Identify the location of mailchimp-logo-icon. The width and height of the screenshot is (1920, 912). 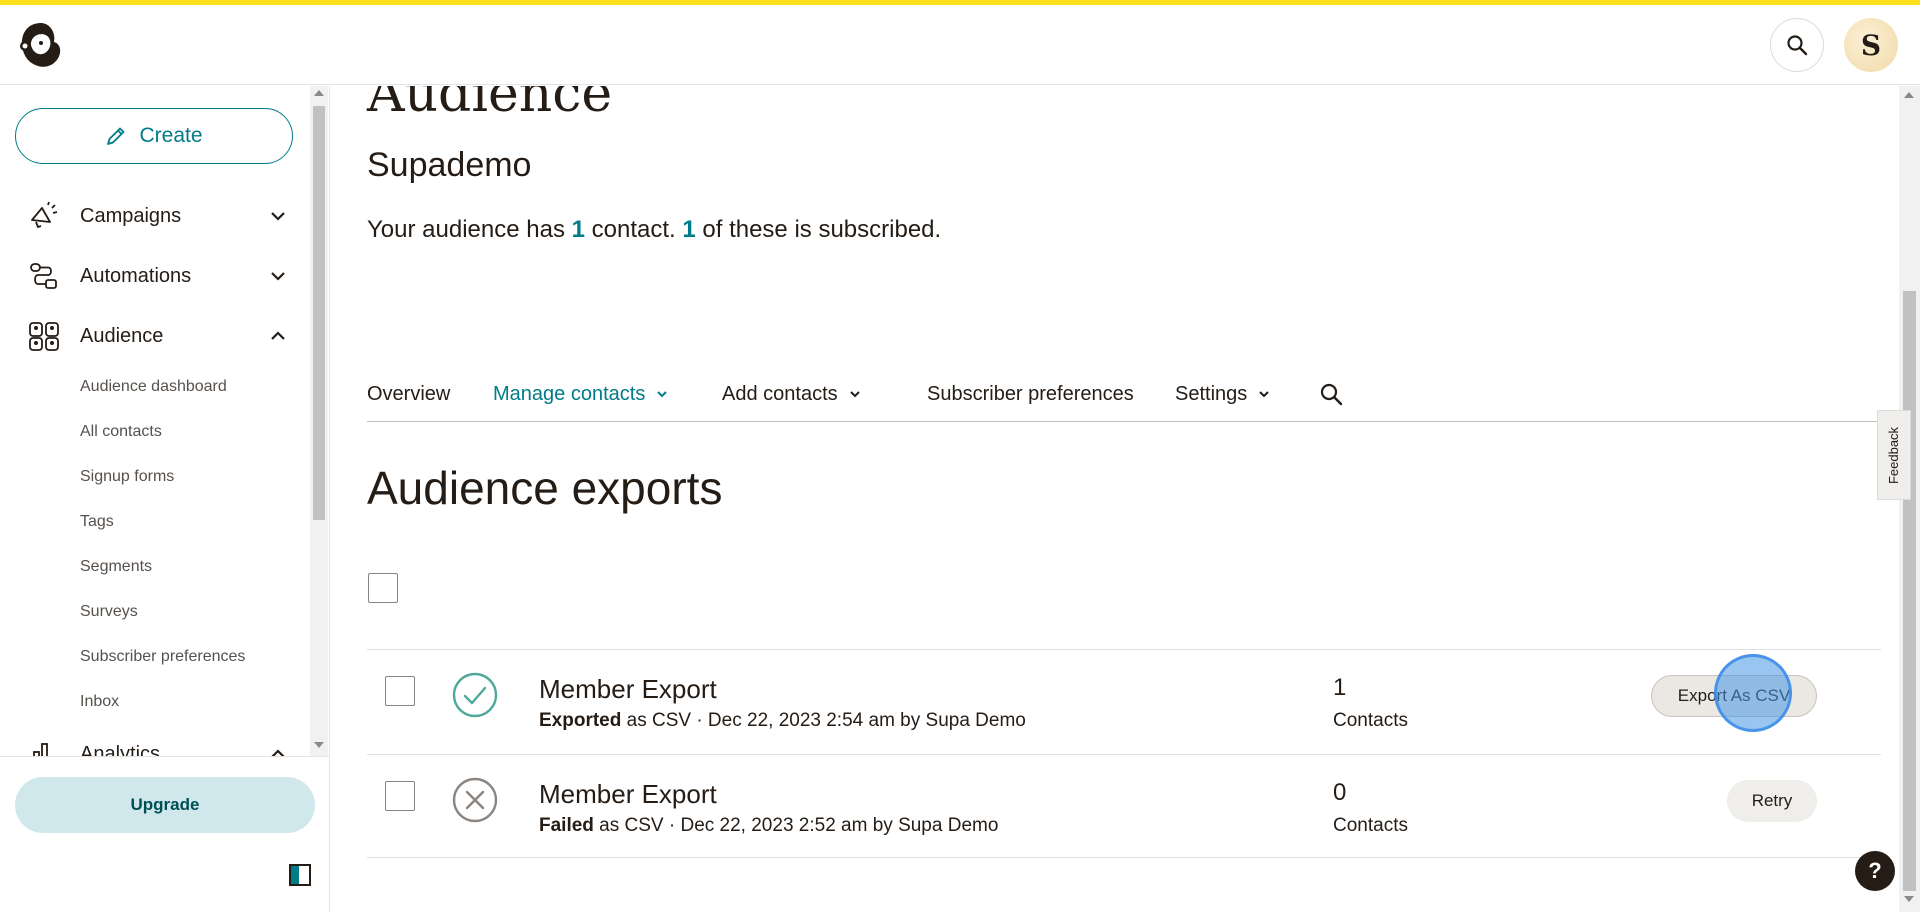
(41, 45).